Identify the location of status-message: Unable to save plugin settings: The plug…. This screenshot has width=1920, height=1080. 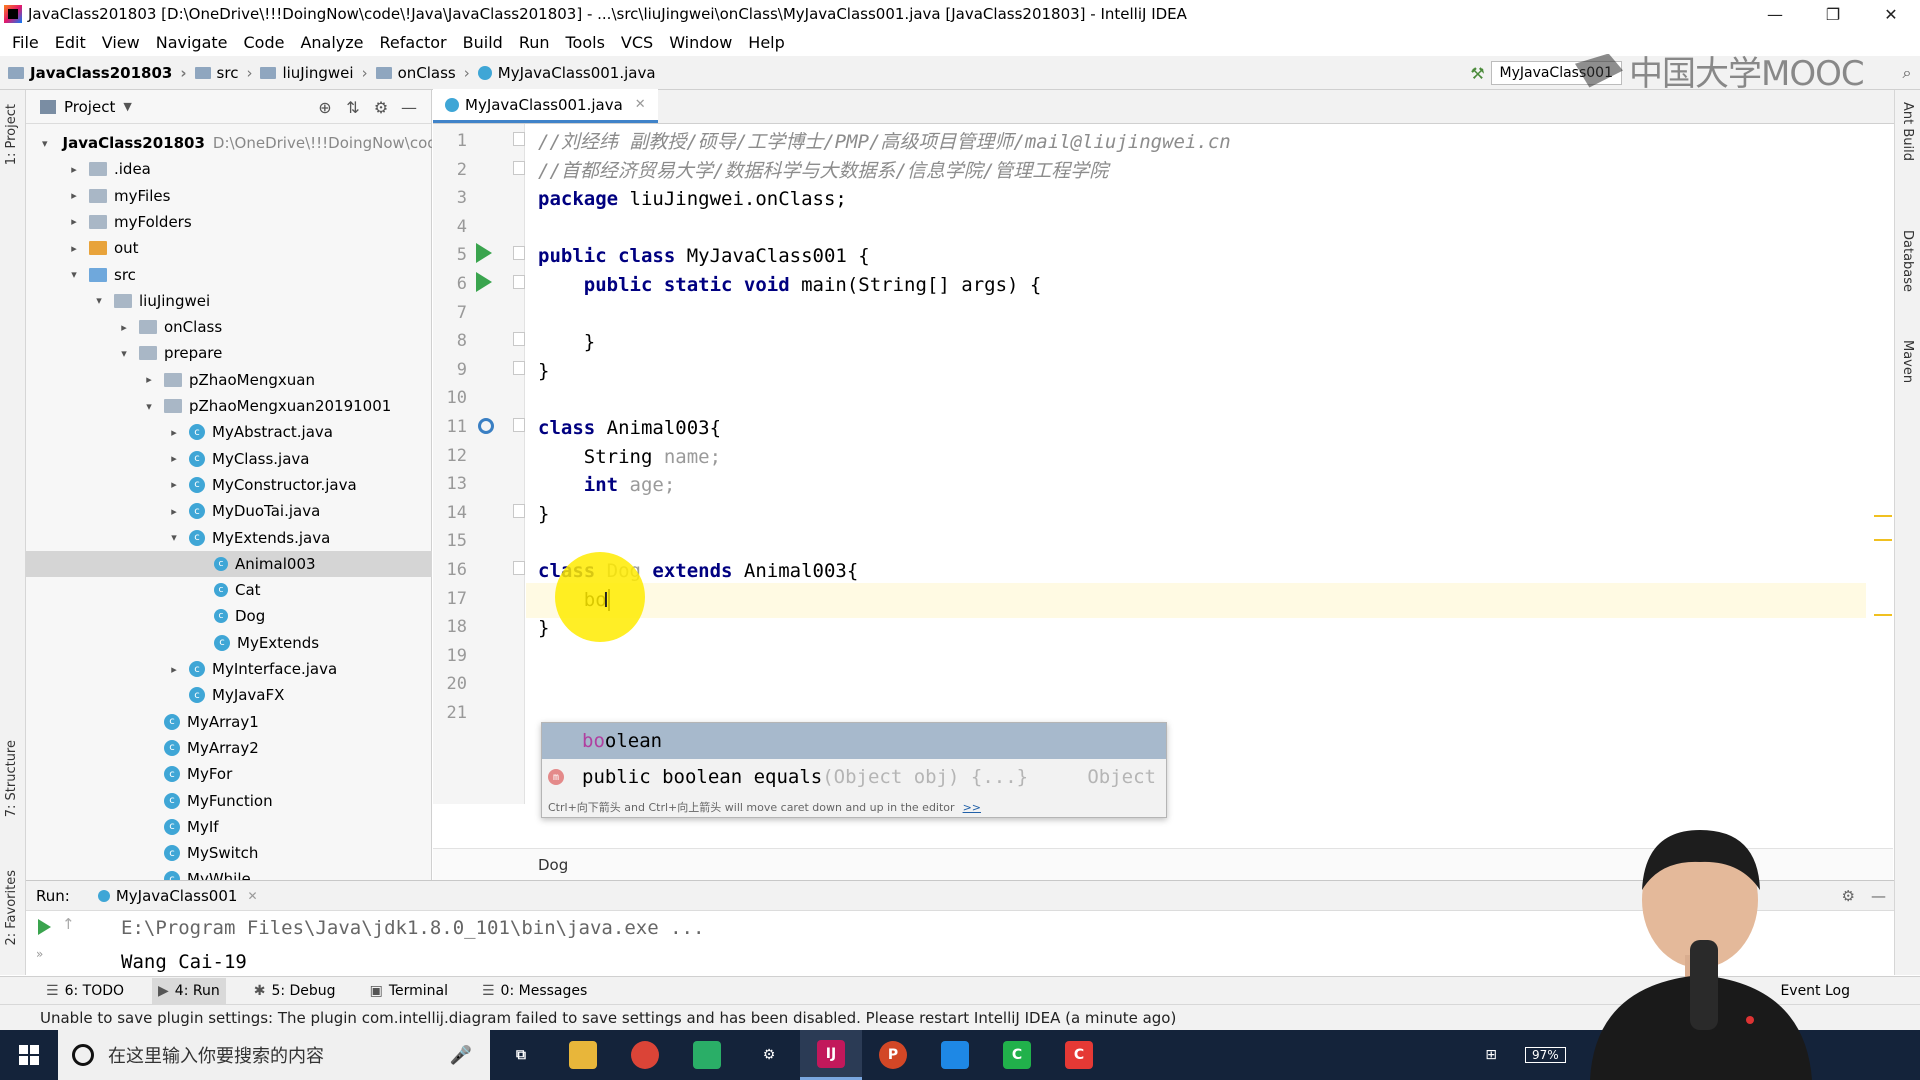
(608, 1018).